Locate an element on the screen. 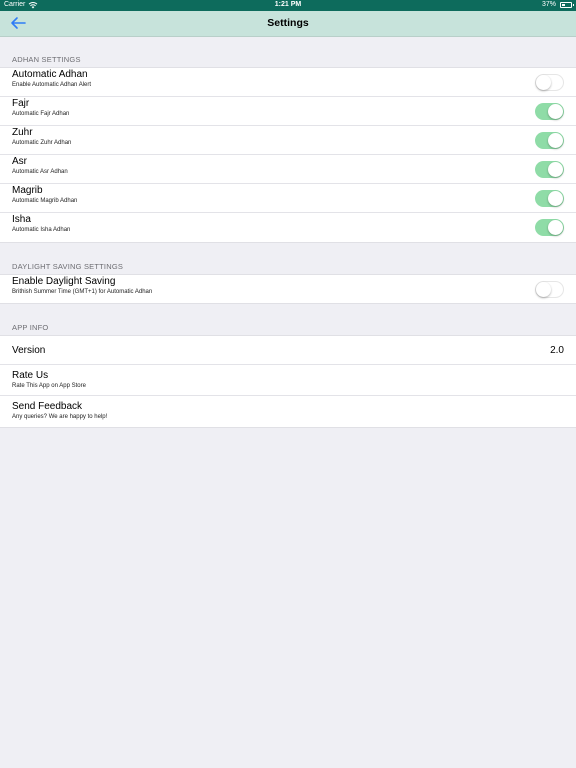  row-label: Enable Daylight Saving is located at coordinates (64, 281).